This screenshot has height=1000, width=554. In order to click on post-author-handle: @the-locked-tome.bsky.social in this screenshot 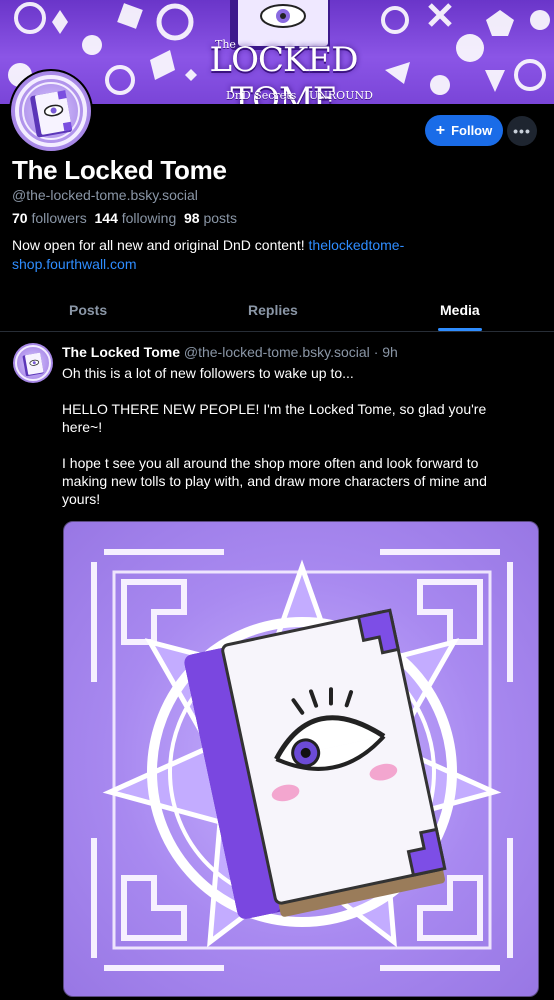, I will do `click(277, 352)`.